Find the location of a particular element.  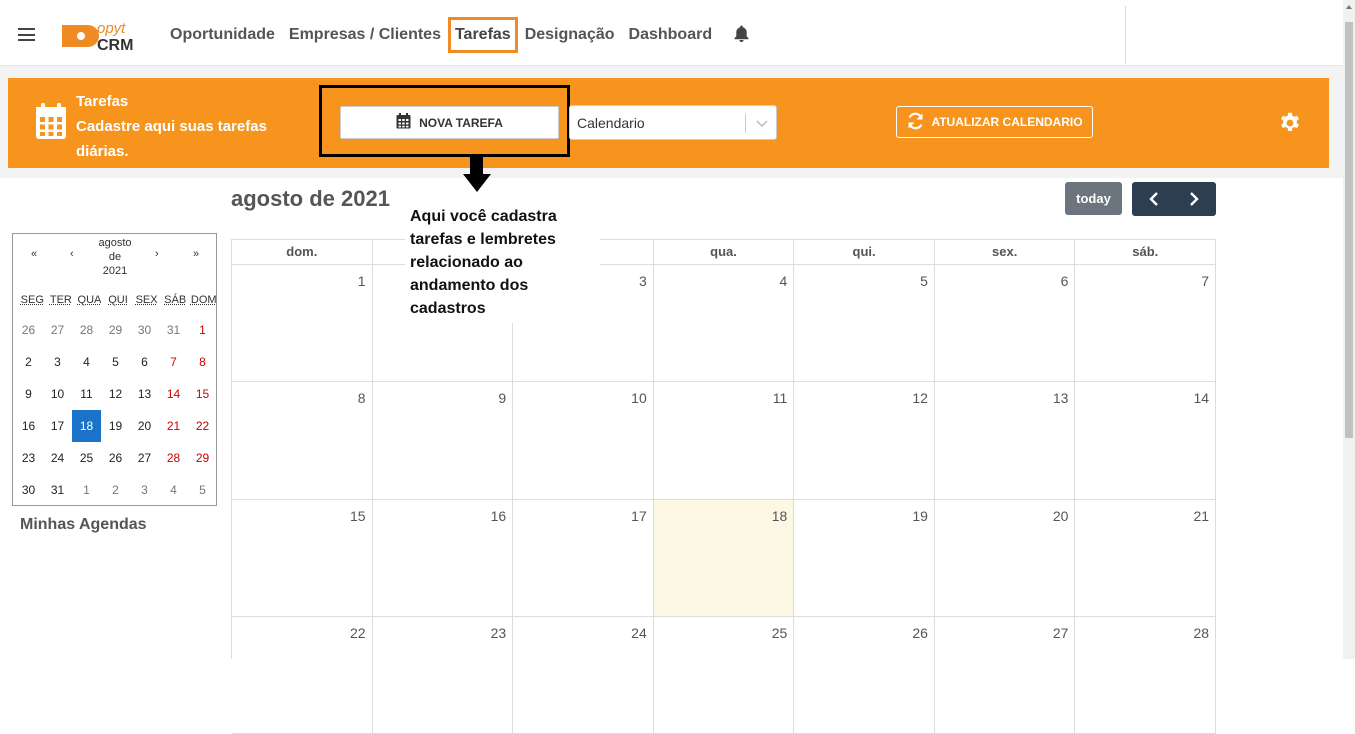

scrollbar is located at coordinates (1349, 329).